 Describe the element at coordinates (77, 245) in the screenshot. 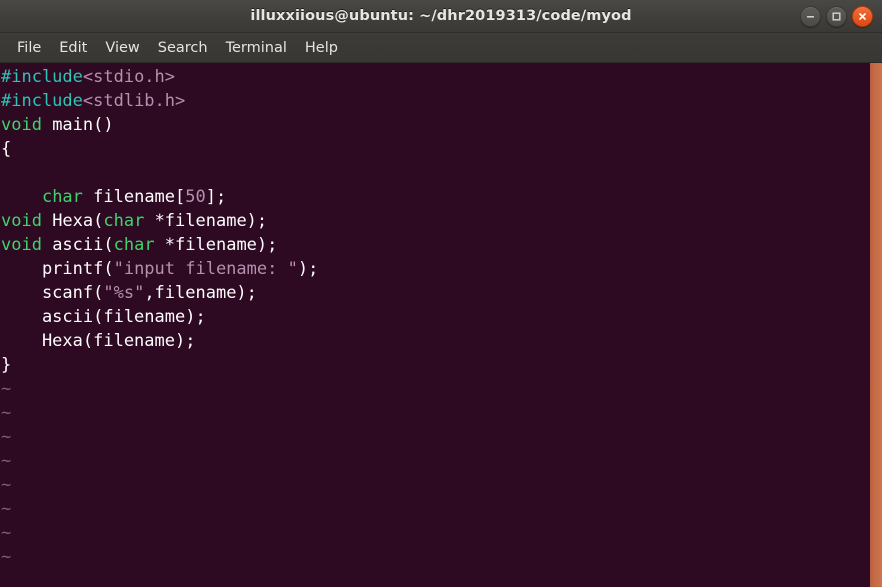

I see `code-token: ascii(` at that location.